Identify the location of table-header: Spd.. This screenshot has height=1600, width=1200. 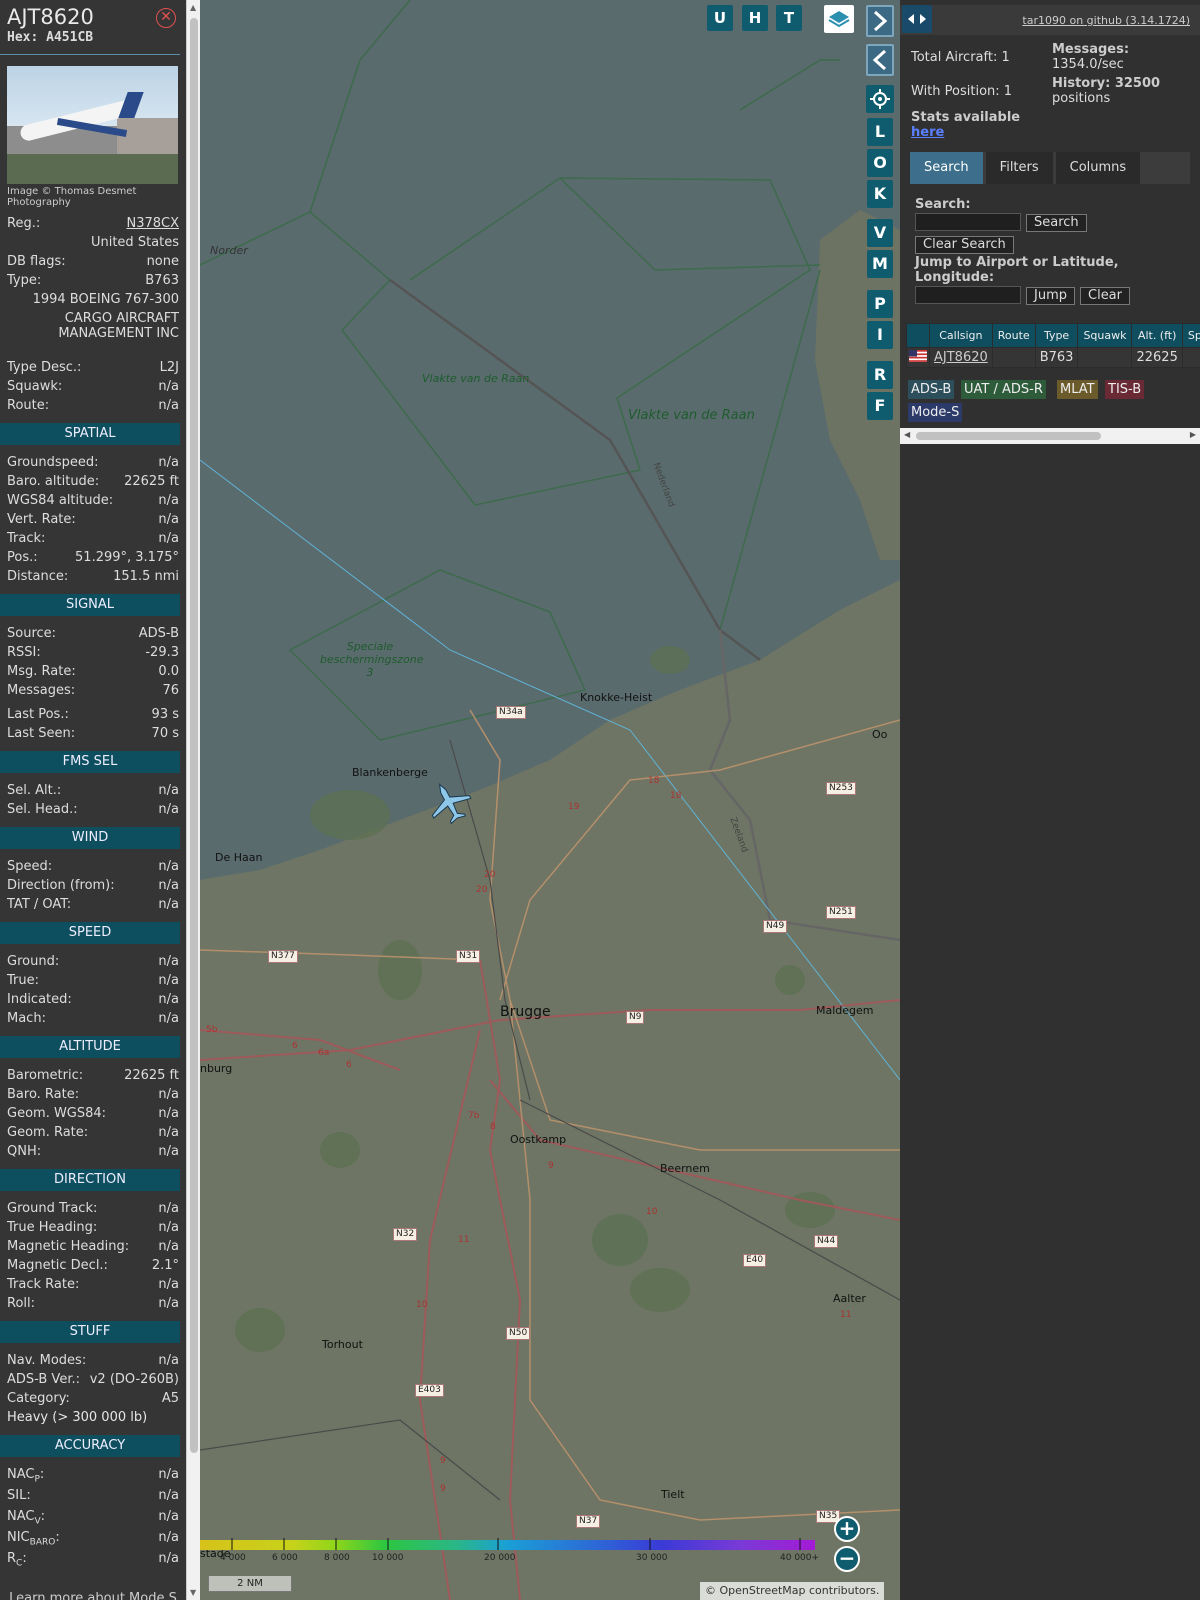
(1190, 335).